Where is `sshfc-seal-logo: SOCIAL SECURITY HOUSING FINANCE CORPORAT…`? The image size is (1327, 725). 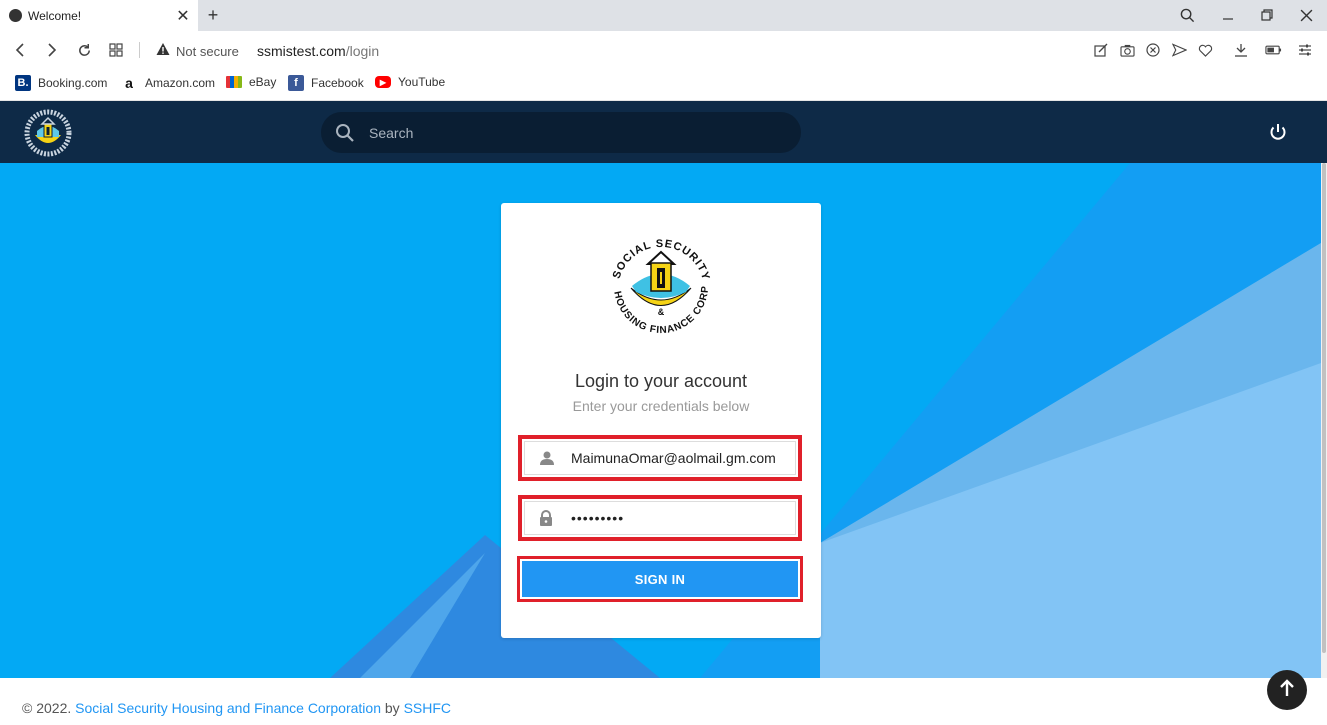
sshfc-seal-logo: SOCIAL SECURITY HOUSING FINANCE CORPORAT… is located at coordinates (659, 284).